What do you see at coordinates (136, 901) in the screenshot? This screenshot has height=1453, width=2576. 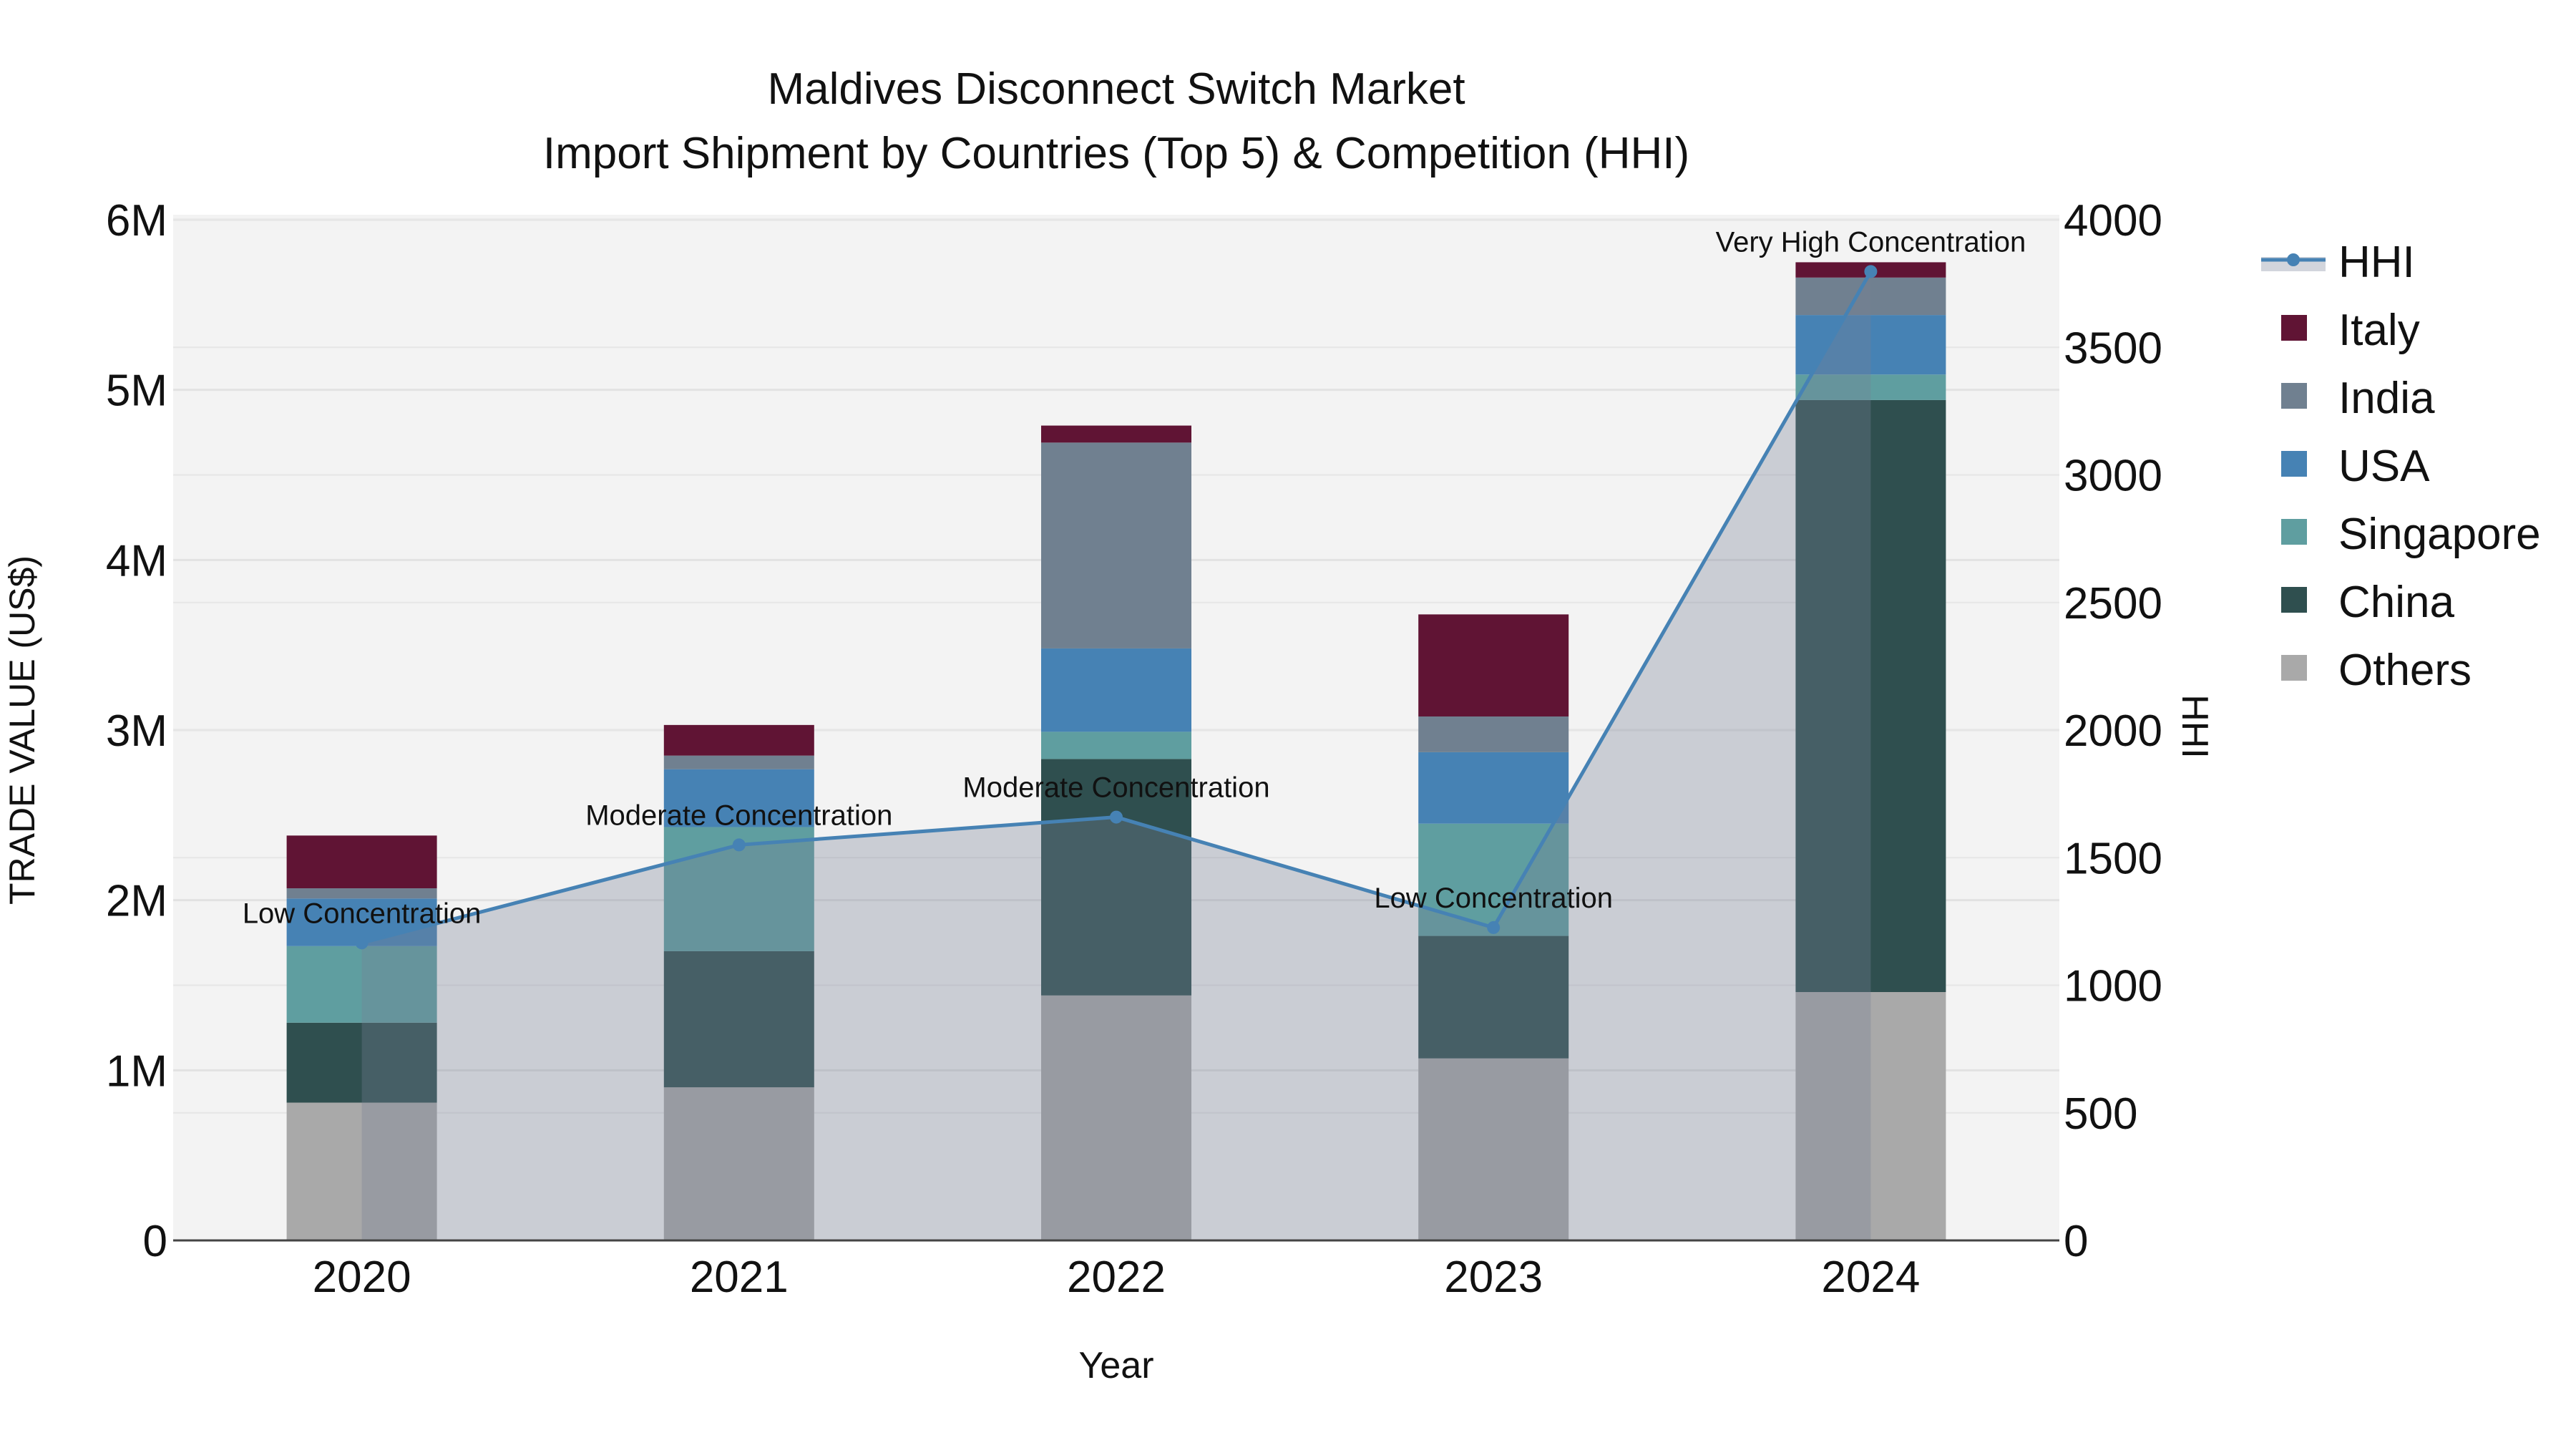 I see `y-tick-label: 2M` at bounding box center [136, 901].